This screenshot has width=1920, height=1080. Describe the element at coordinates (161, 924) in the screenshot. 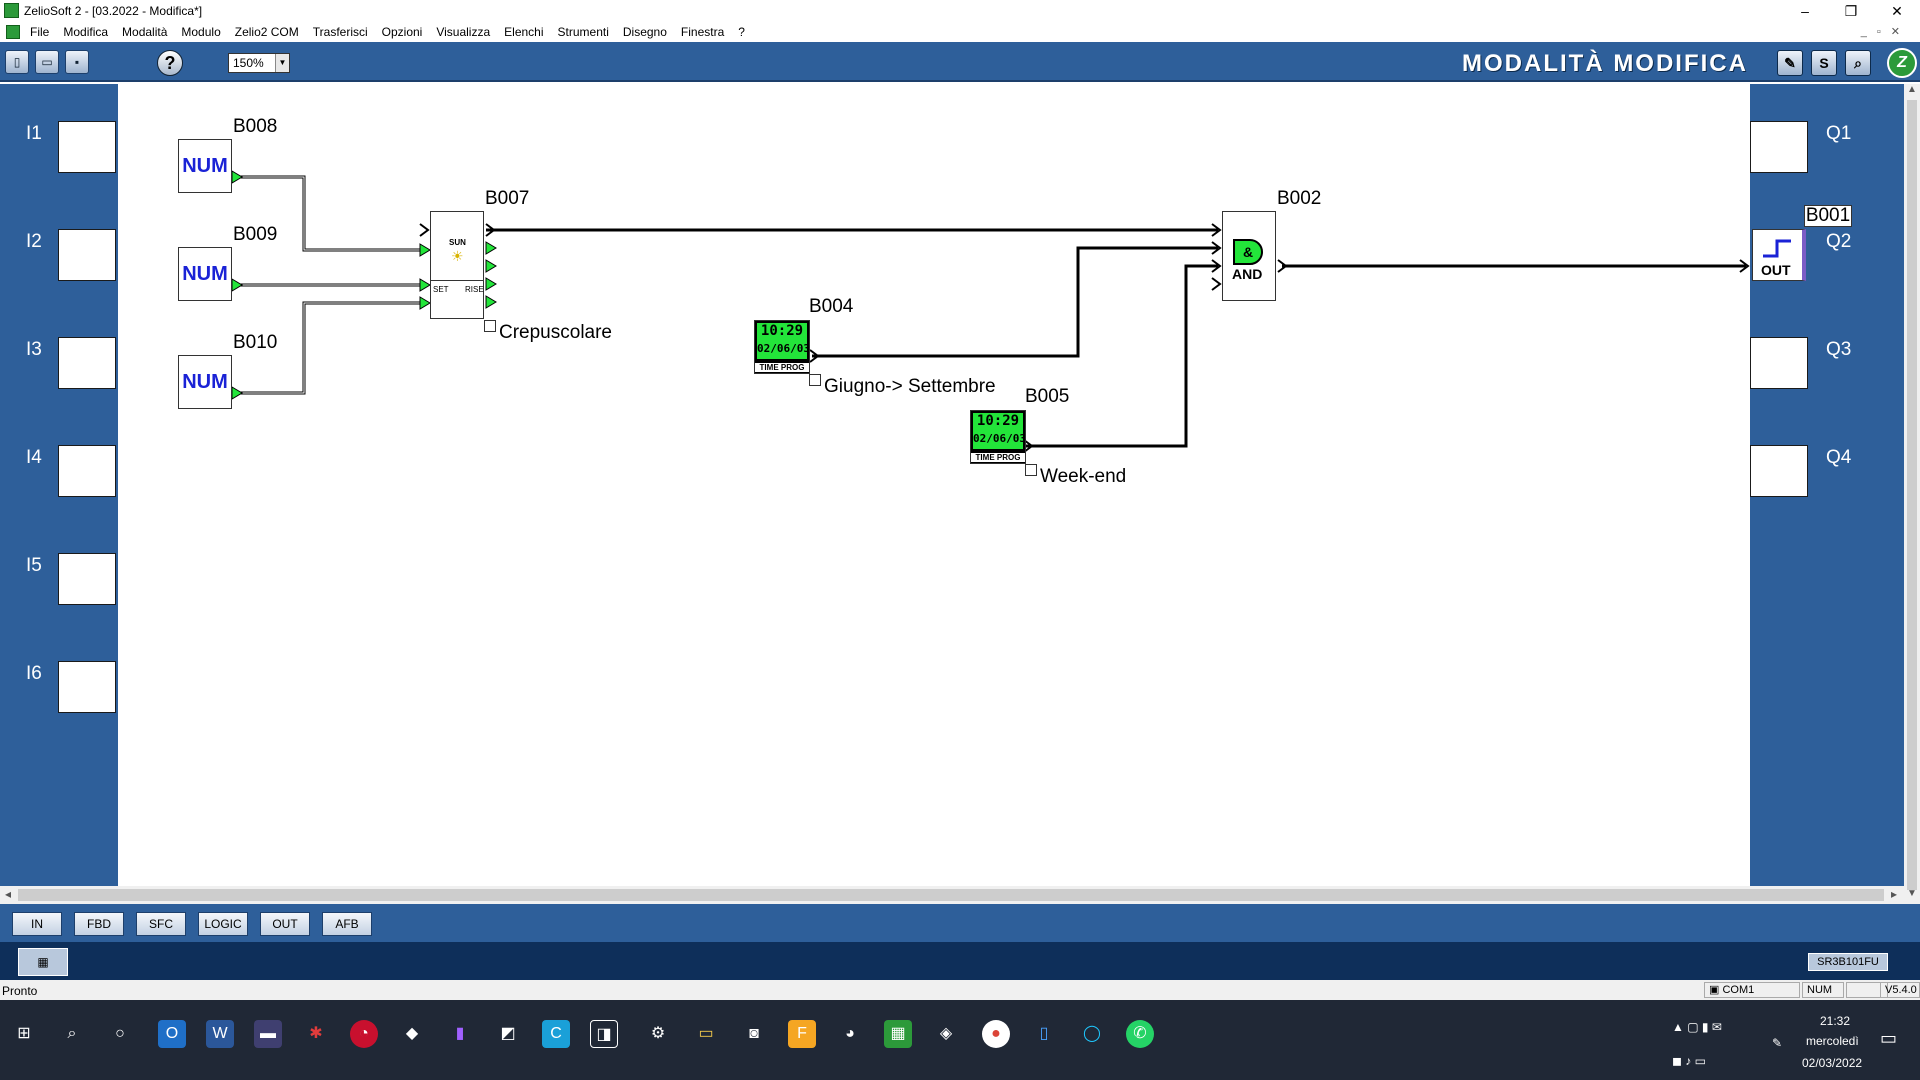

I see `palette-tab-sfc: SFC` at that location.